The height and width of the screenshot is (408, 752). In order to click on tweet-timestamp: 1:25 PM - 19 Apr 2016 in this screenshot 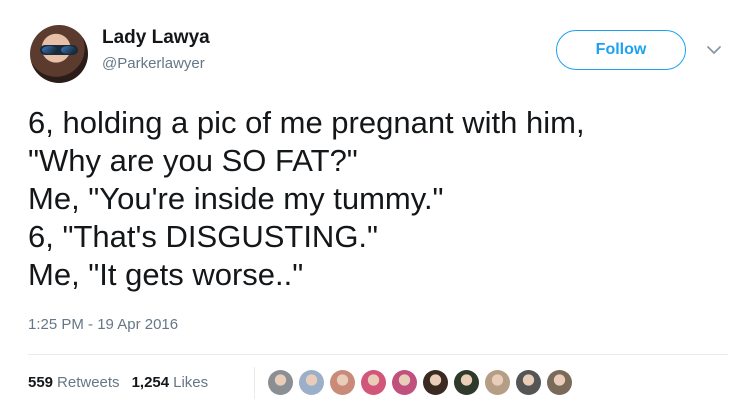, I will do `click(103, 324)`.